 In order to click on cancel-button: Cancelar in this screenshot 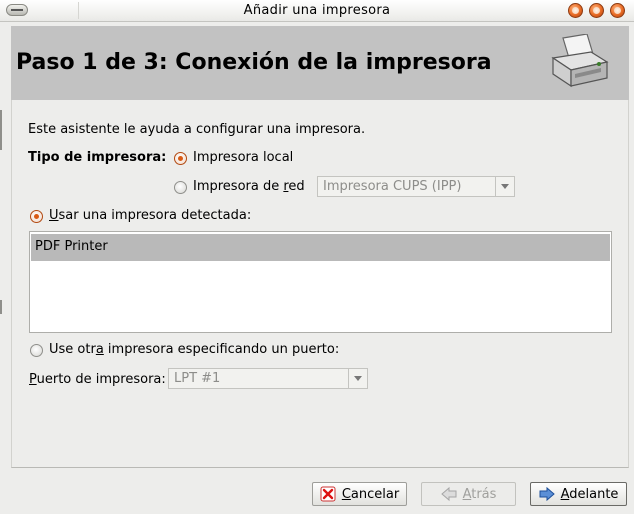, I will do `click(359, 494)`.